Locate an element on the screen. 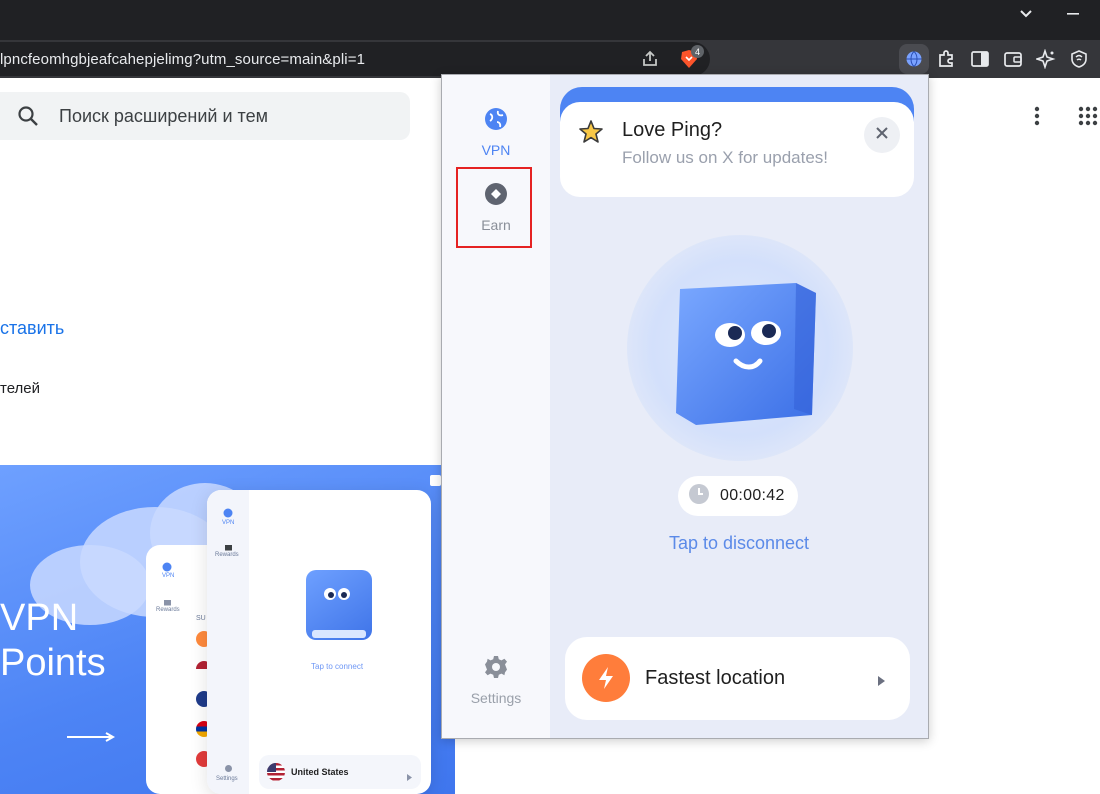  gear-icon is located at coordinates (496, 669).